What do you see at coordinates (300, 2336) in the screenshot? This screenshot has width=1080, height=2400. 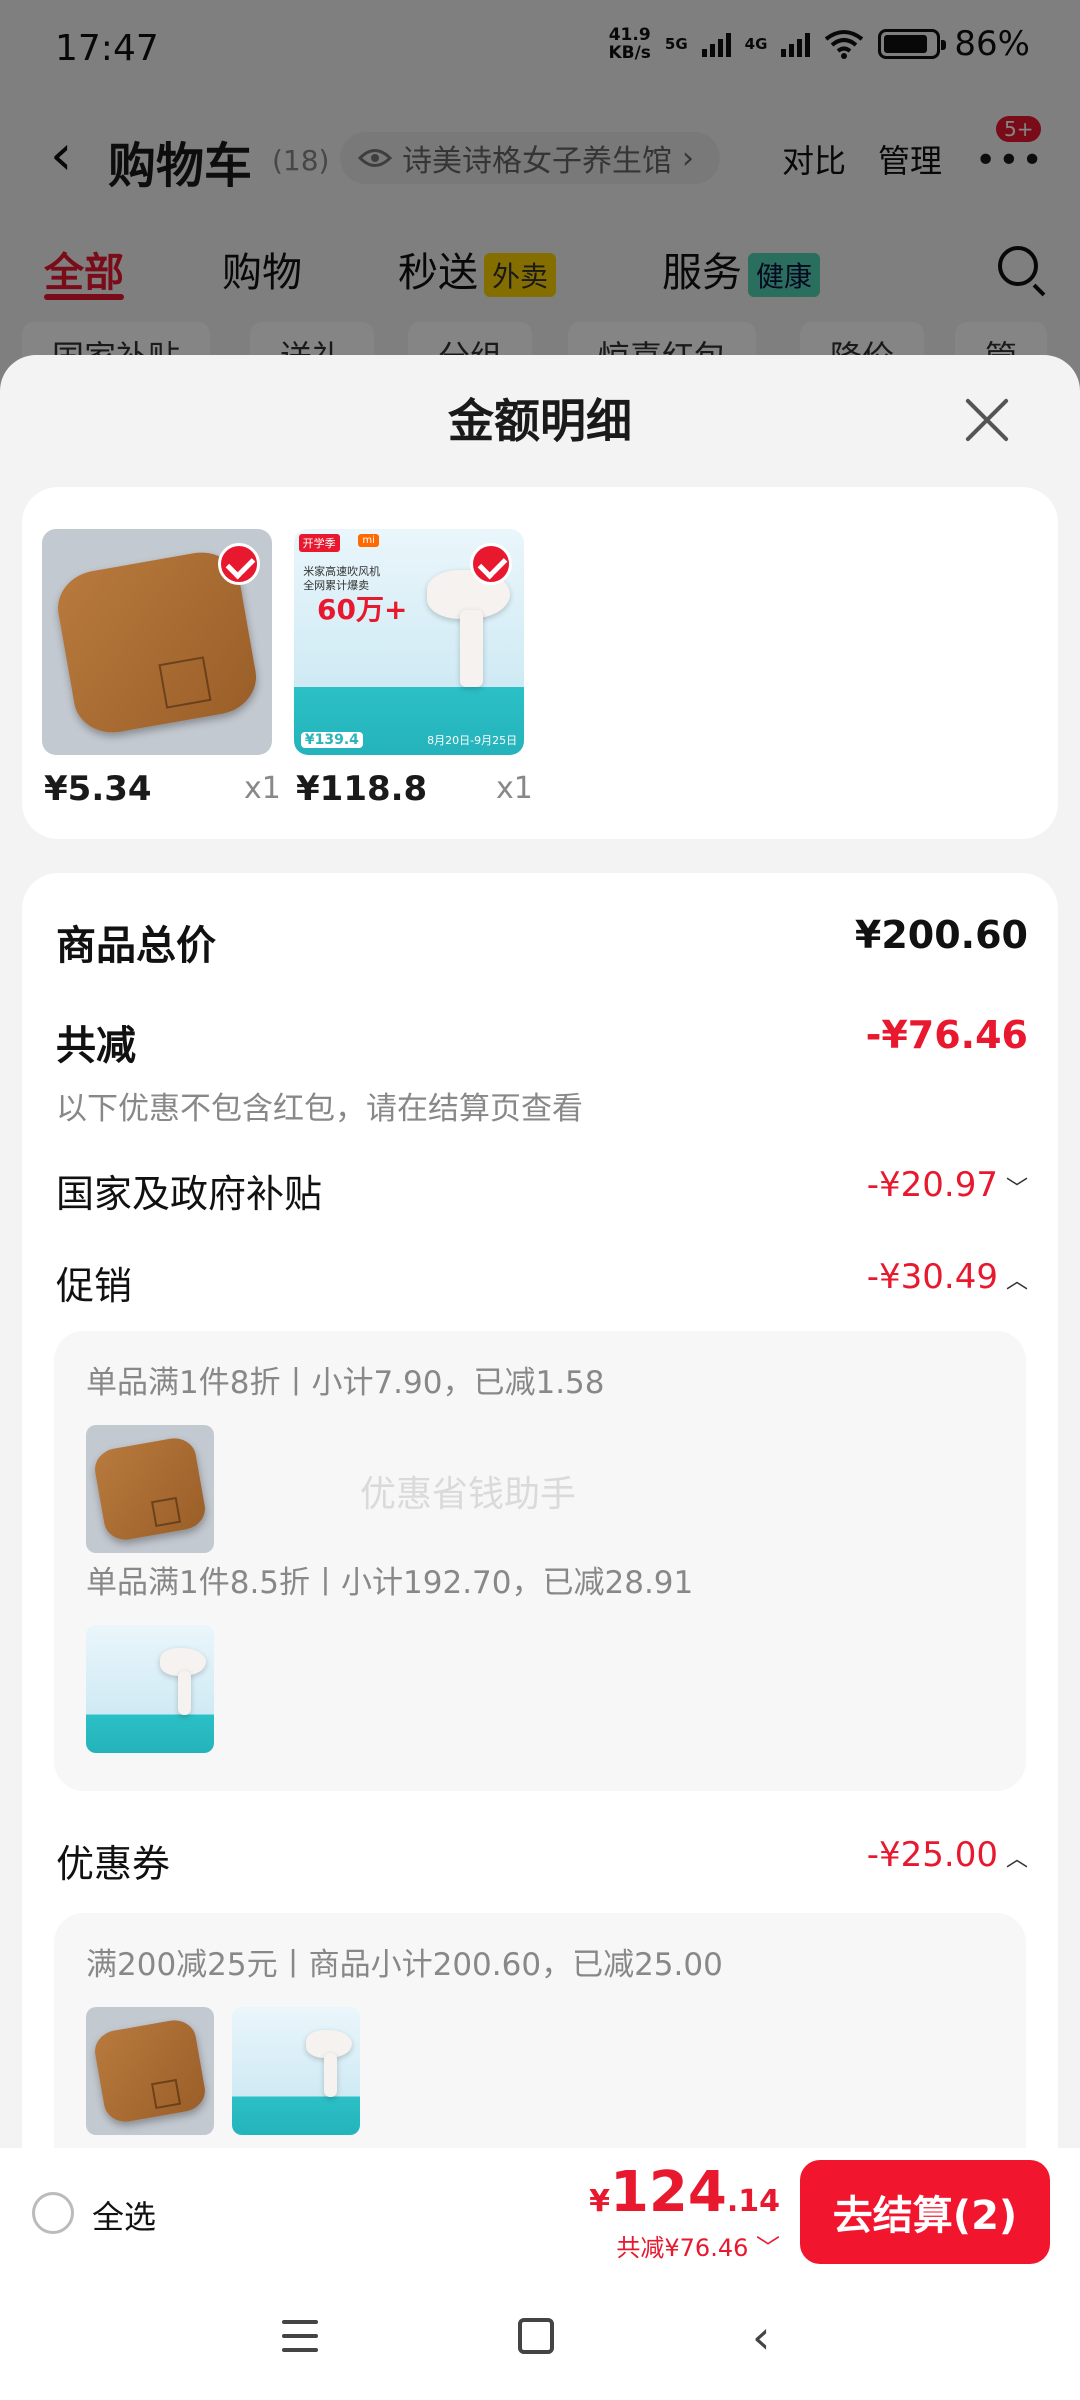 I see `menu-icon` at bounding box center [300, 2336].